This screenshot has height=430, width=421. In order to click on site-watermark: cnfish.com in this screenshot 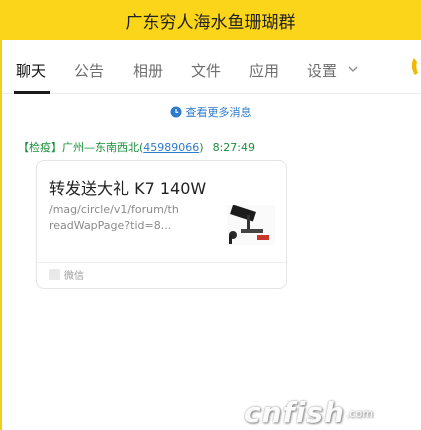, I will do `click(308, 412)`.